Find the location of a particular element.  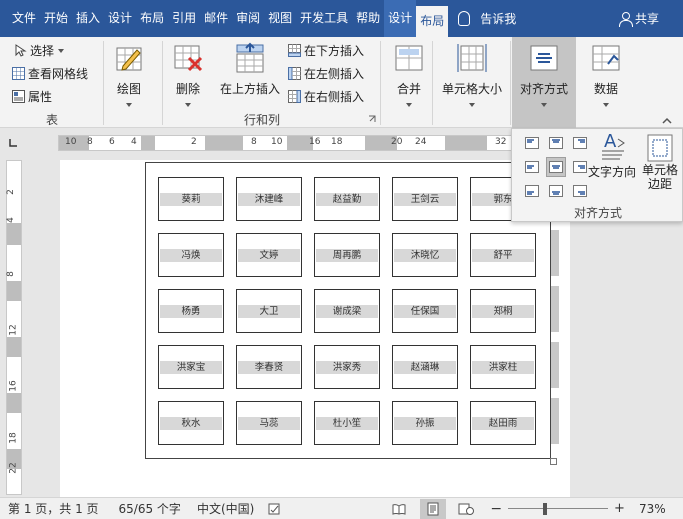

cell-text: 王剑云 is located at coordinates (425, 199).